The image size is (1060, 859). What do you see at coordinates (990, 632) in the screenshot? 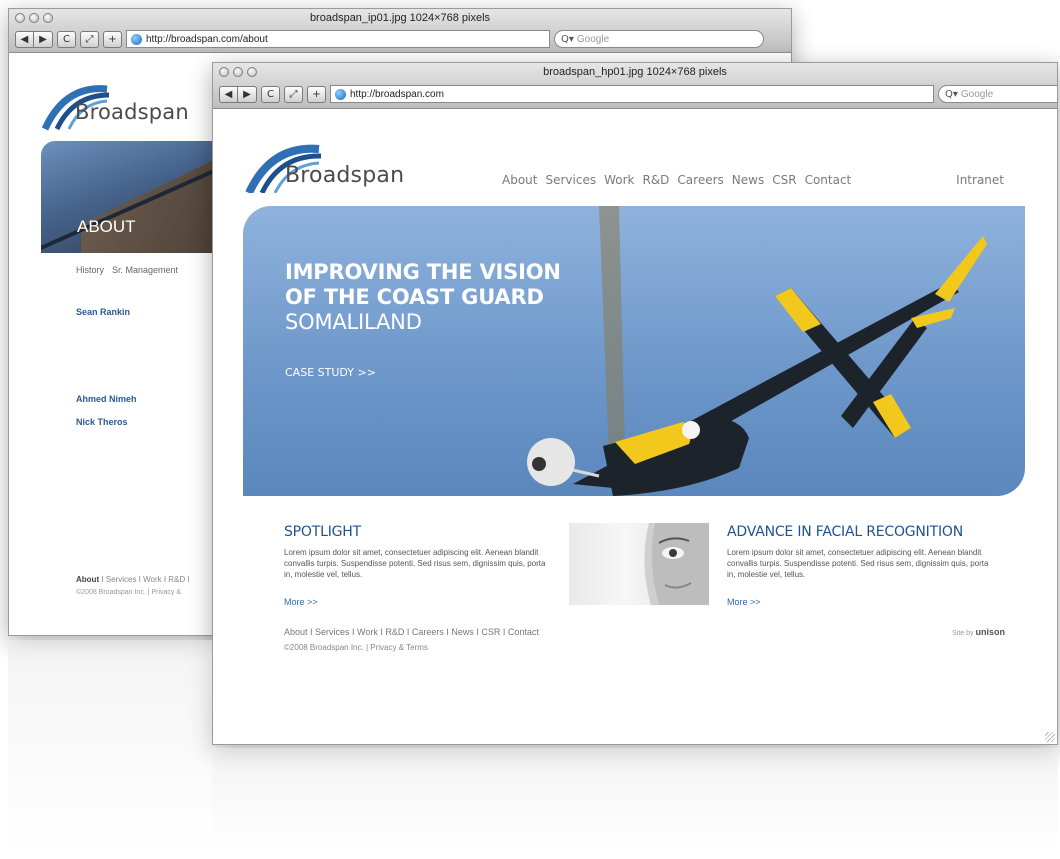
I see `site-by-name: unison` at bounding box center [990, 632].